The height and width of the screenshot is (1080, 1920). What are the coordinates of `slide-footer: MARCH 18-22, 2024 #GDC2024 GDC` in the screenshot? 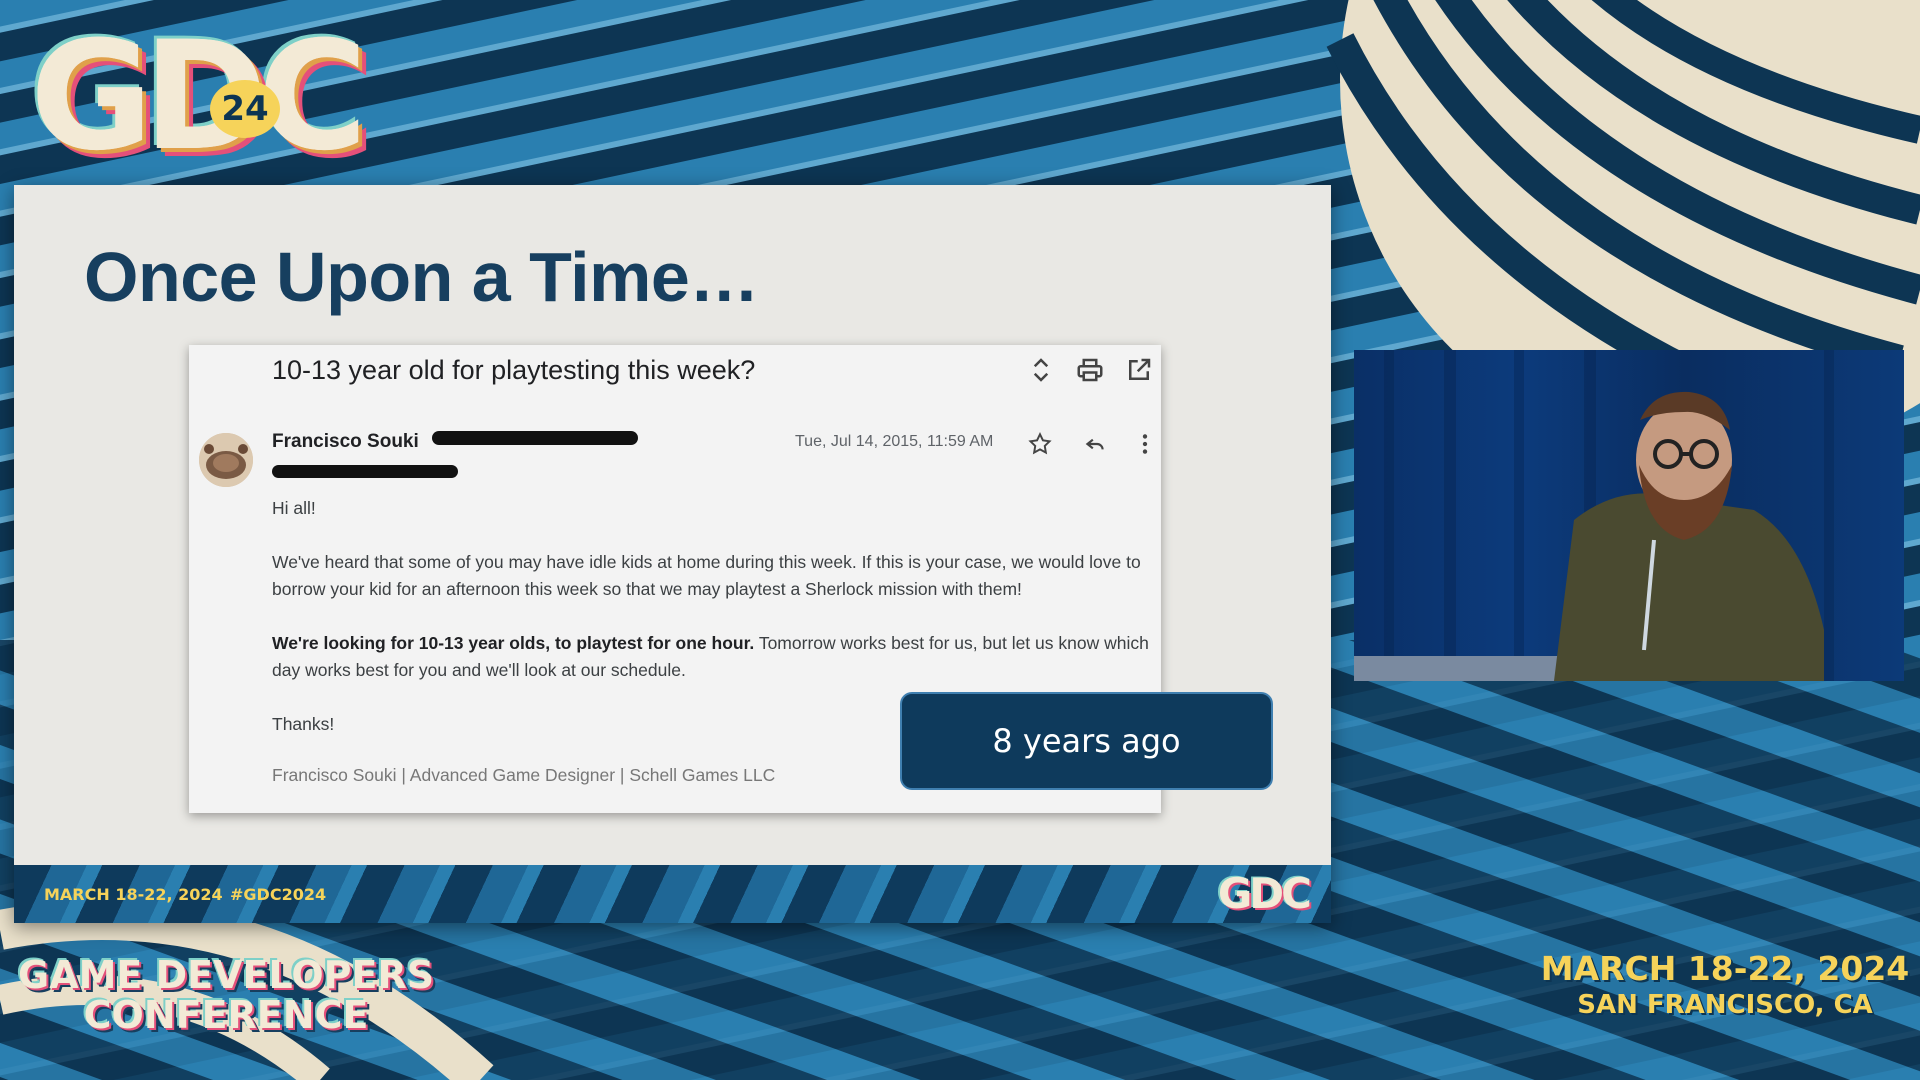 It's located at (672, 894).